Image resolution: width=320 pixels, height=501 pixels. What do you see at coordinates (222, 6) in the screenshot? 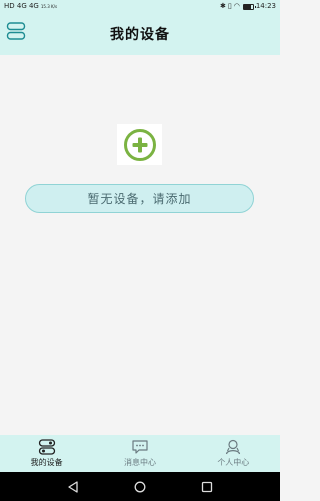
I see `bluetooth-icon: ✱` at bounding box center [222, 6].